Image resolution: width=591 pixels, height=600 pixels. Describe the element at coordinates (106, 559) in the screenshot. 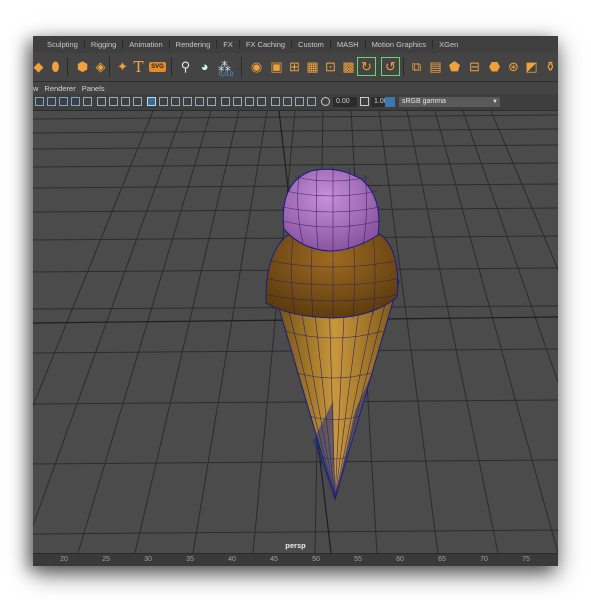

I see `frame-tick: 25` at that location.